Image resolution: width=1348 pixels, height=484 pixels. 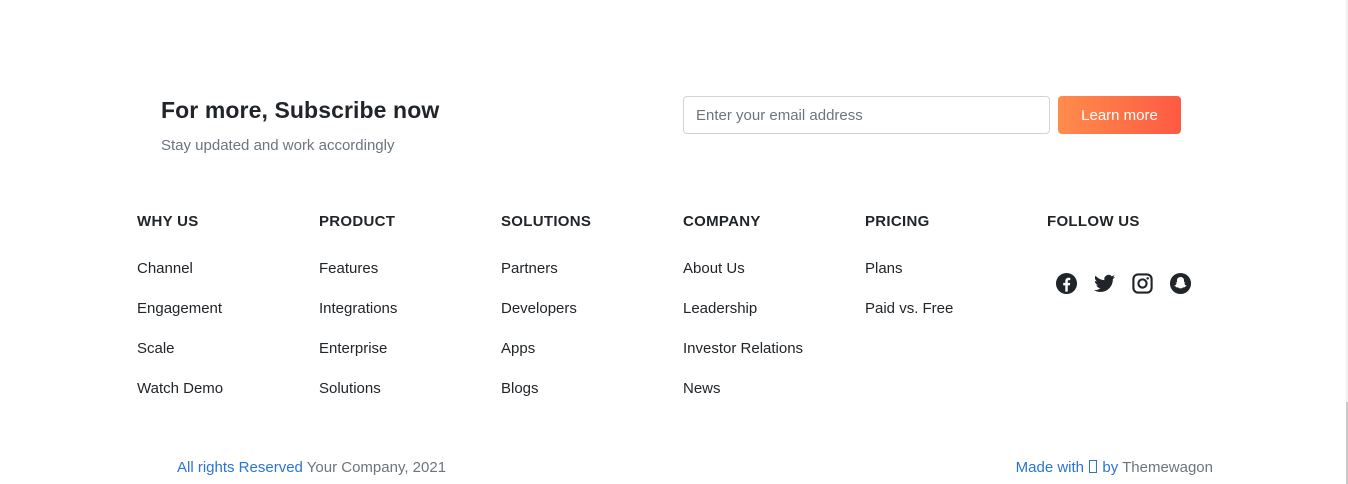 I want to click on heart-icon, so click(x=1093, y=466).